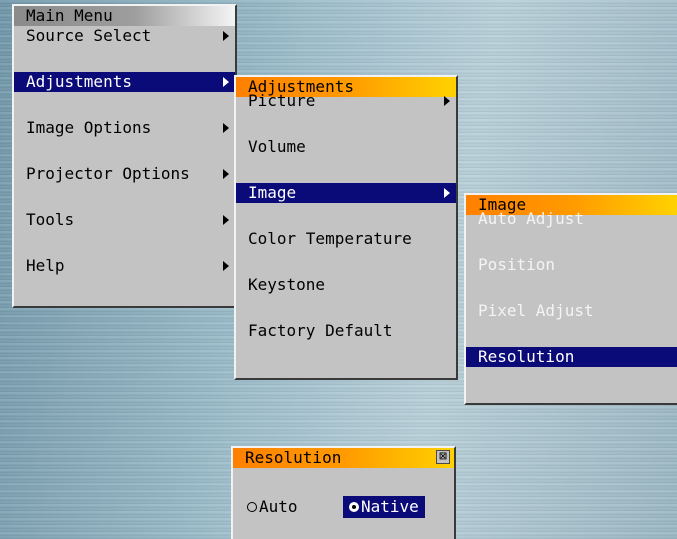  I want to click on menu-item-position: Position, so click(571, 278).